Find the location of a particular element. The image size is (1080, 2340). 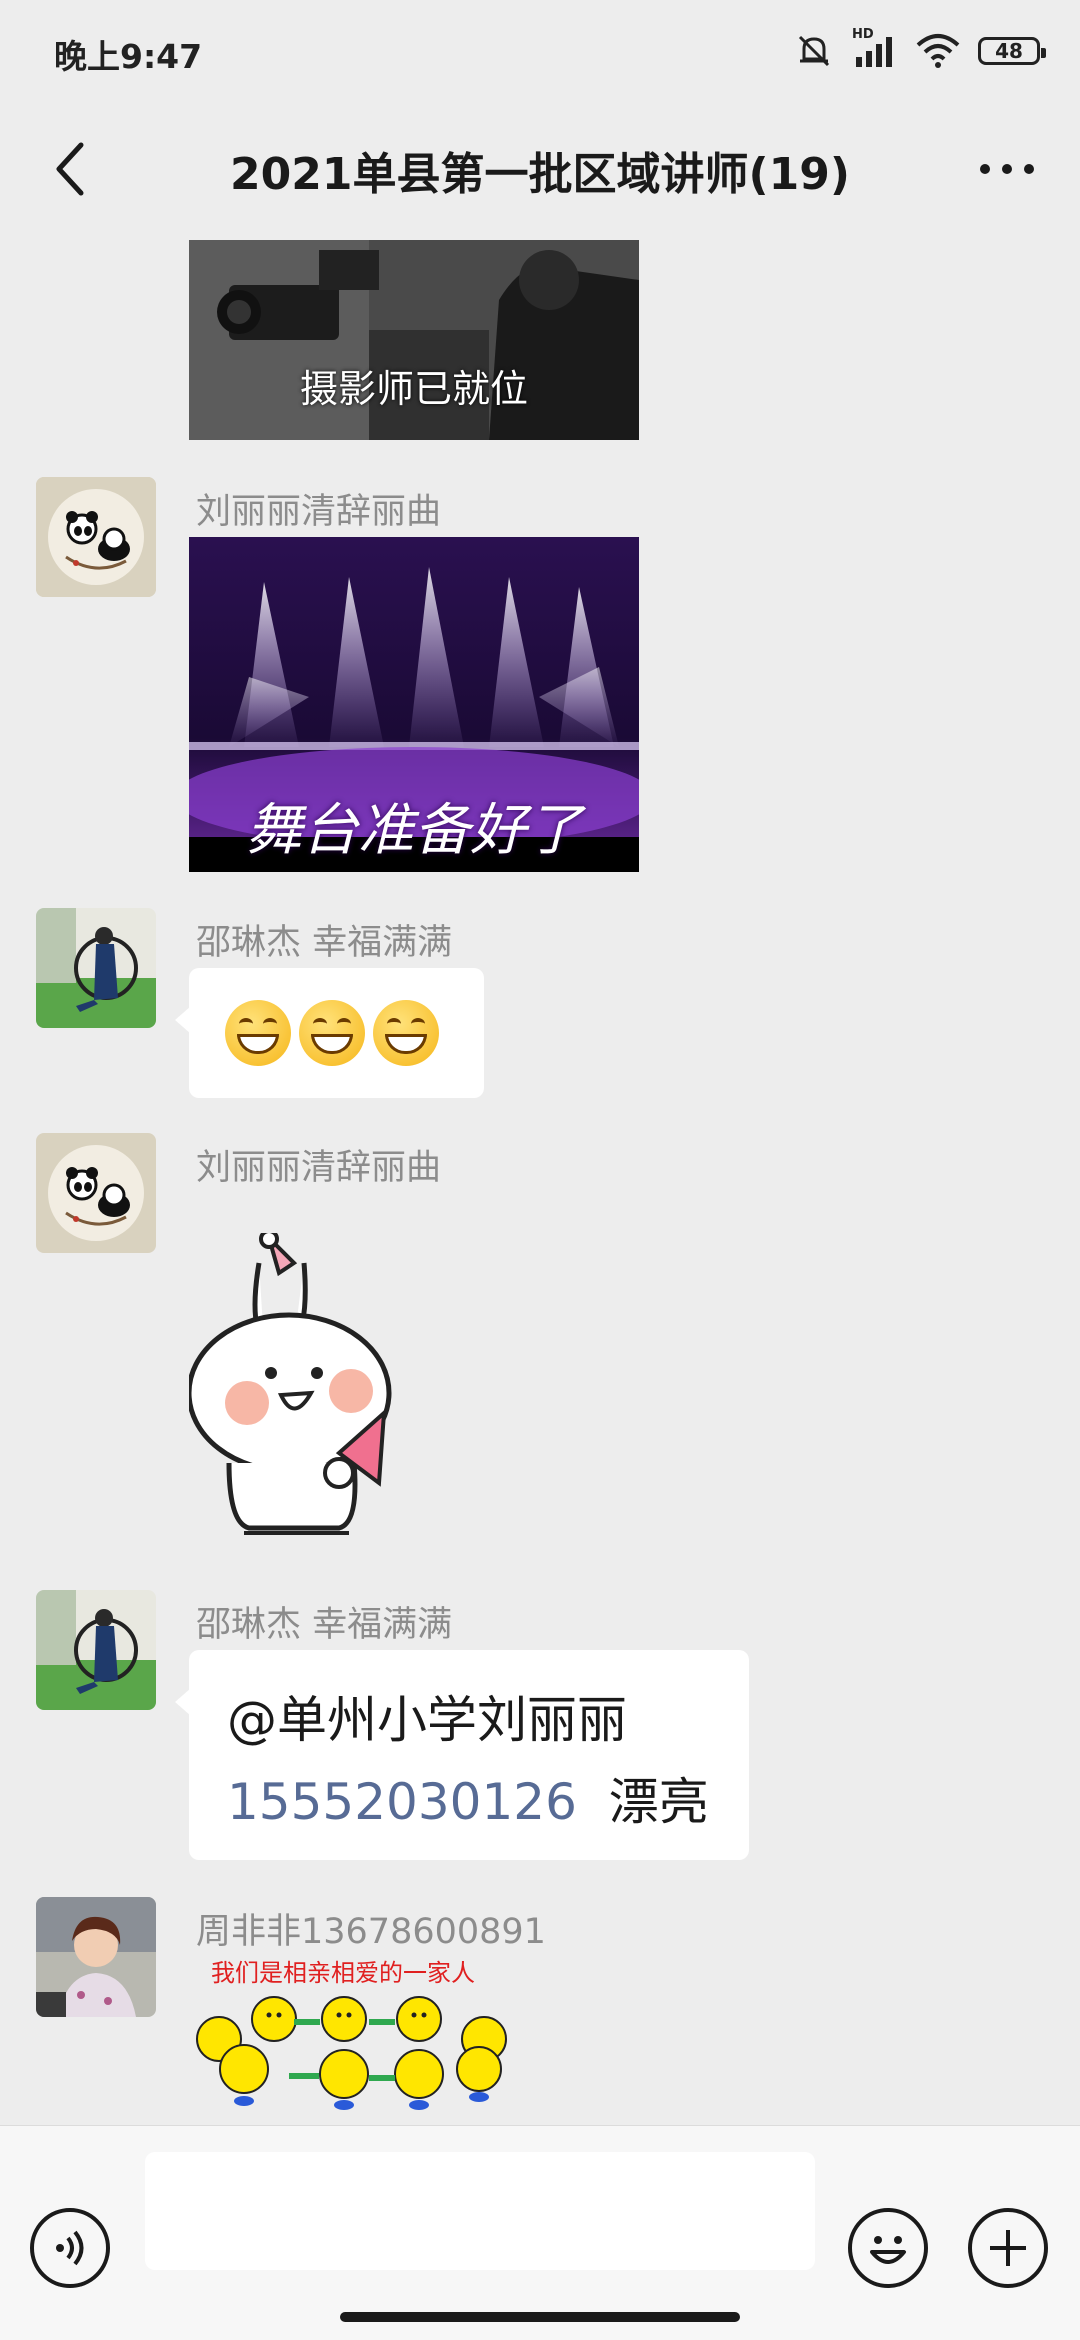

family-sticker: 我们是相亲相爱的一家人 is located at coordinates (354, 2031).